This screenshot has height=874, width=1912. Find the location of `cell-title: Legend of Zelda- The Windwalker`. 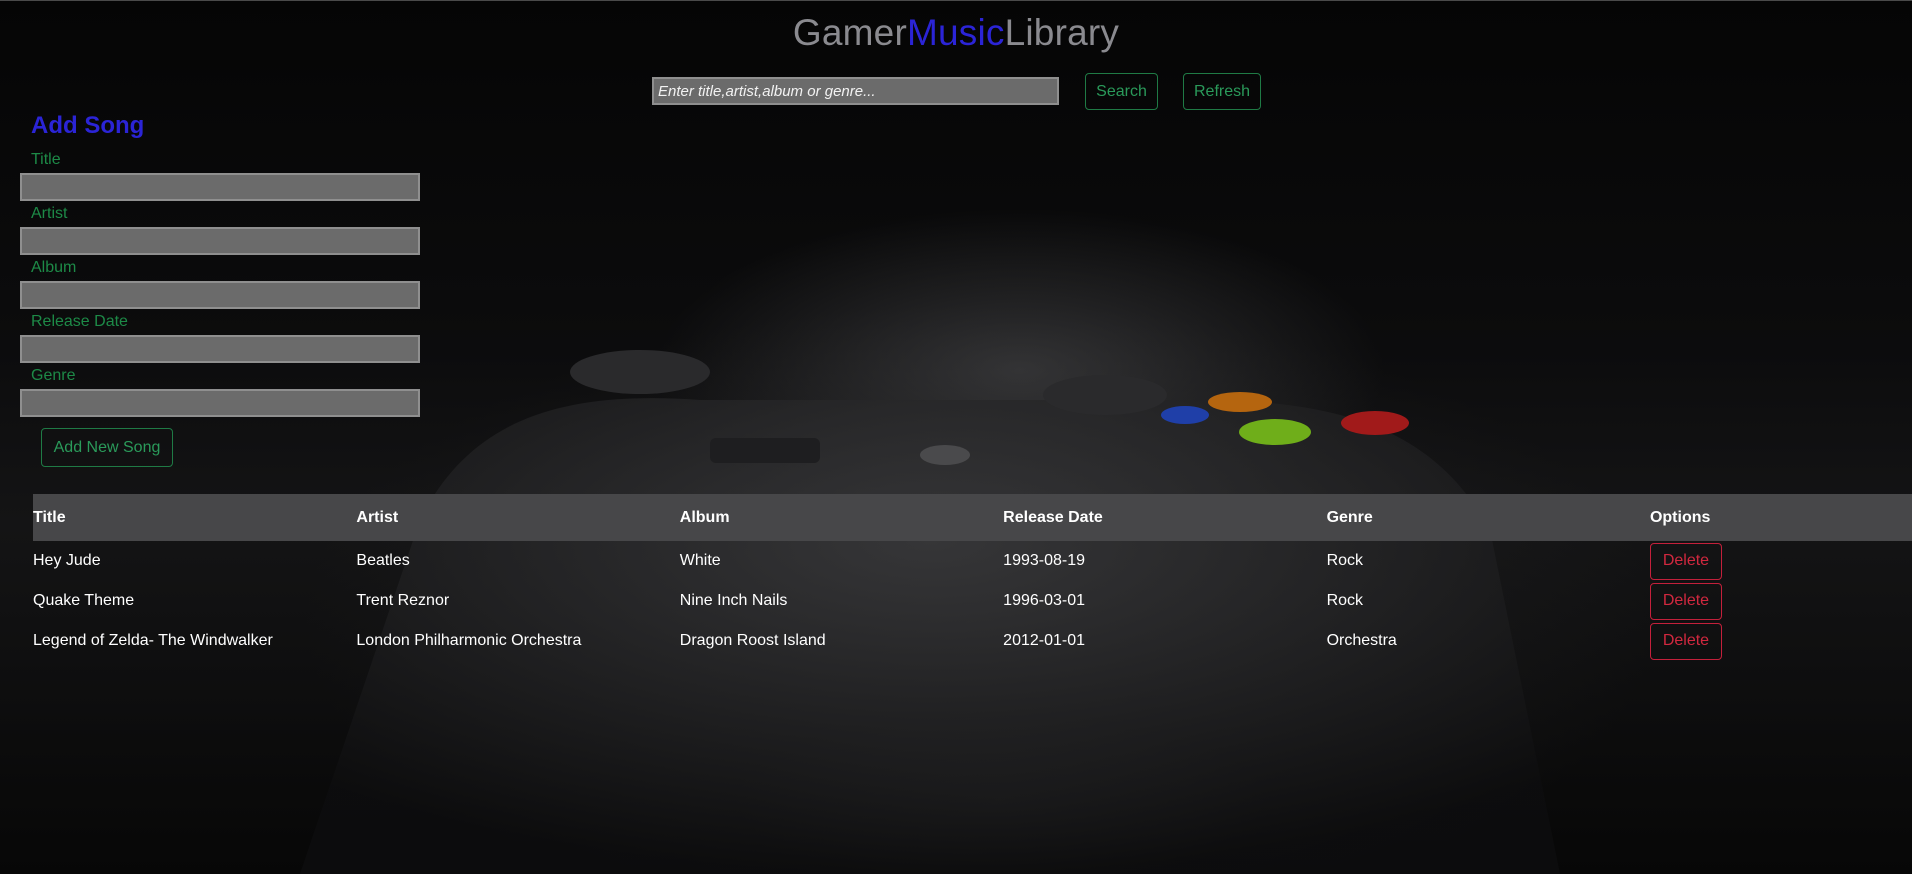

cell-title: Legend of Zelda- The Windwalker is located at coordinates (153, 640).